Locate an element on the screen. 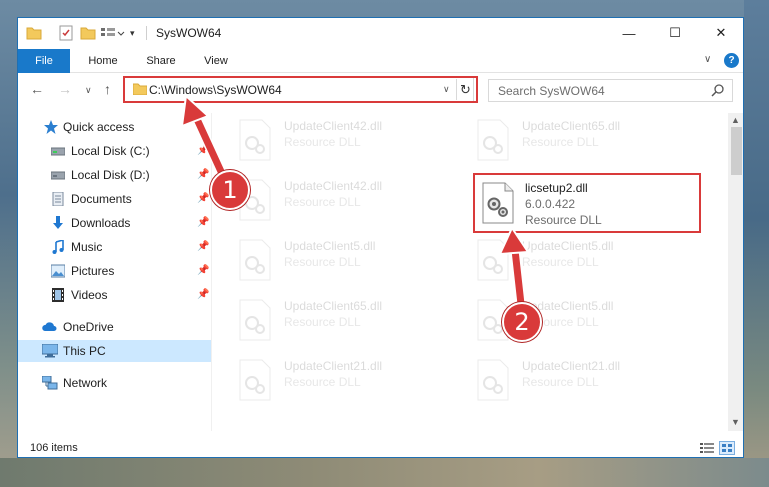 The width and height of the screenshot is (769, 487). desktop-background-right is located at coordinates (756, 243).